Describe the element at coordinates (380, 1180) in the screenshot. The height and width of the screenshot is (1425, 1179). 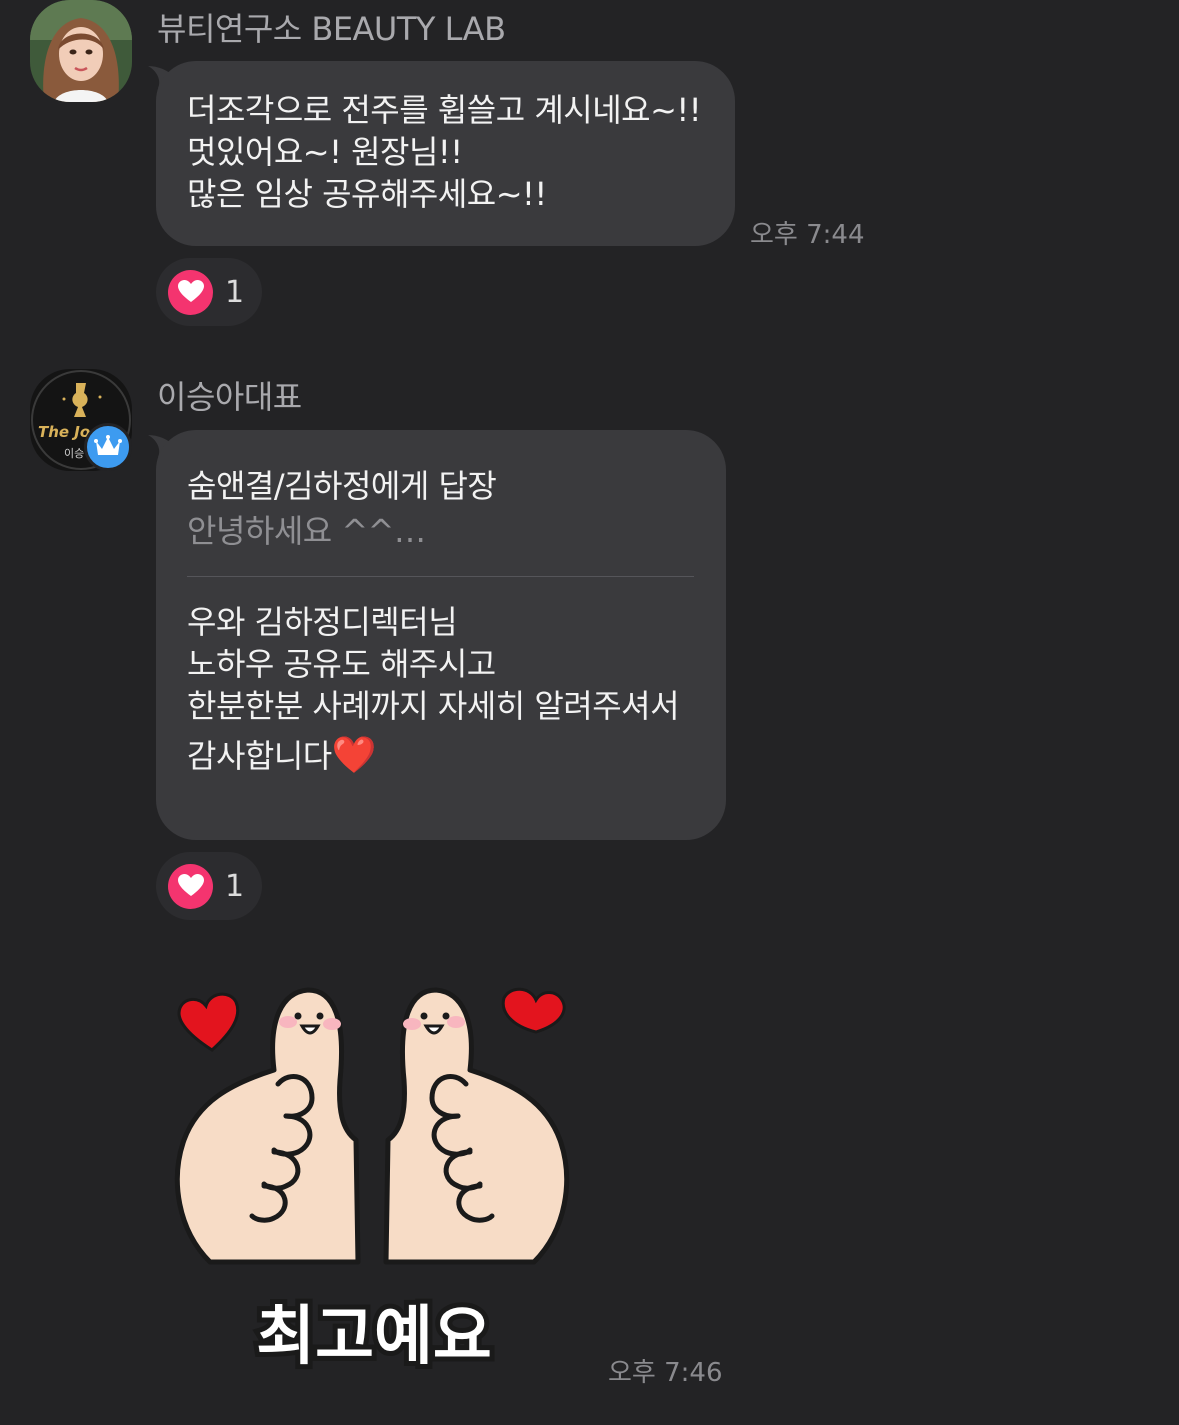
I see `thumbs-up-sticker: 최고예요` at that location.